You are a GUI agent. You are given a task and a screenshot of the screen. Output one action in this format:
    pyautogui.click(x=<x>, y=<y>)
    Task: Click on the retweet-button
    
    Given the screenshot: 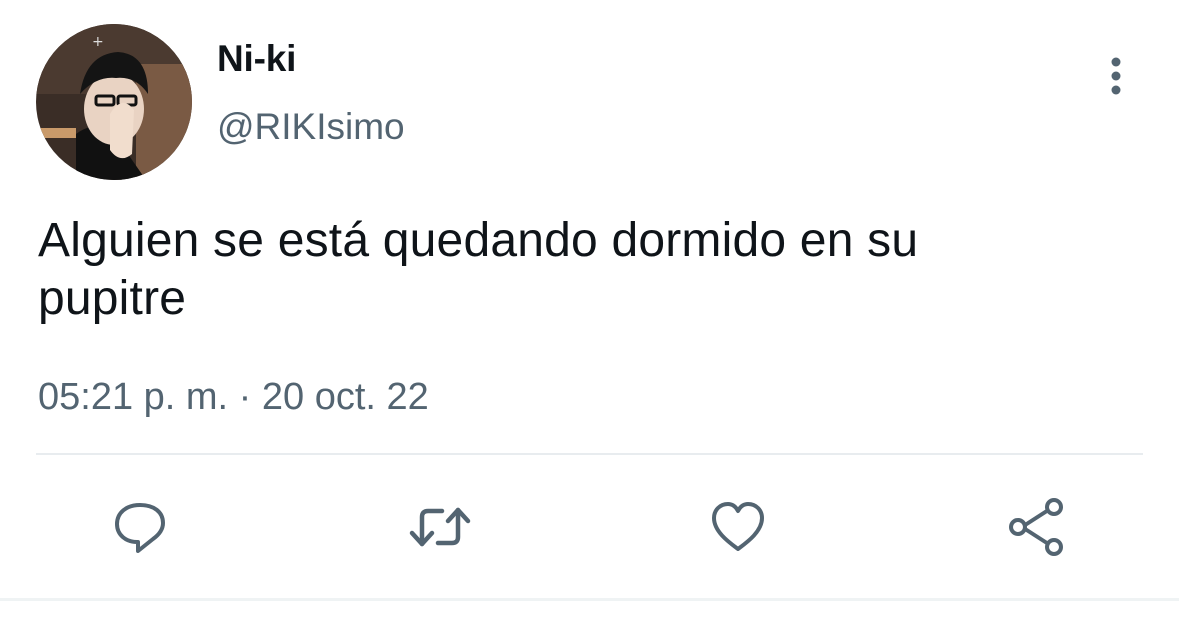 What is the action you would take?
    pyautogui.click(x=440, y=527)
    